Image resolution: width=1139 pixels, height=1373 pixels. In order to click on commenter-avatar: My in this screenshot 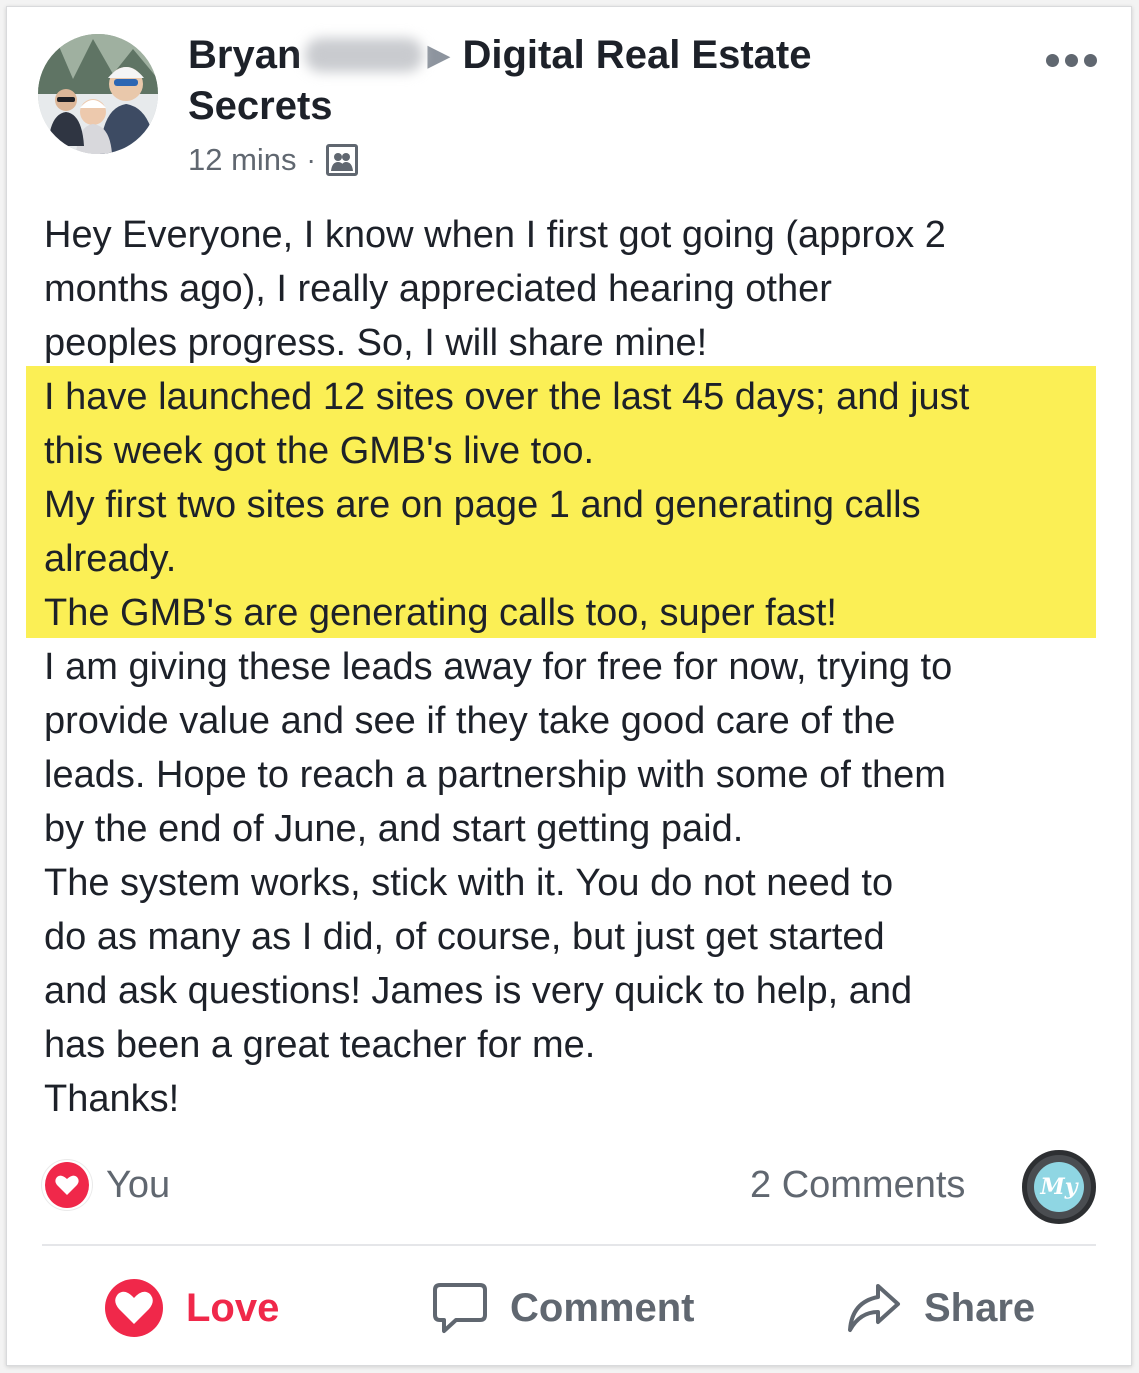, I will do `click(1059, 1187)`.